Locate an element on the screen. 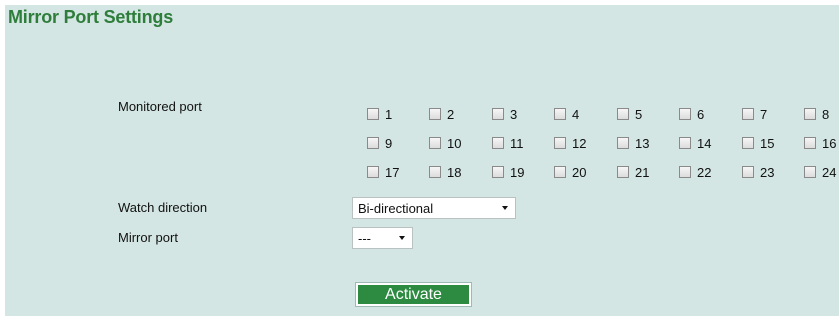 The width and height of the screenshot is (839, 316). port-label: 9 is located at coordinates (389, 143).